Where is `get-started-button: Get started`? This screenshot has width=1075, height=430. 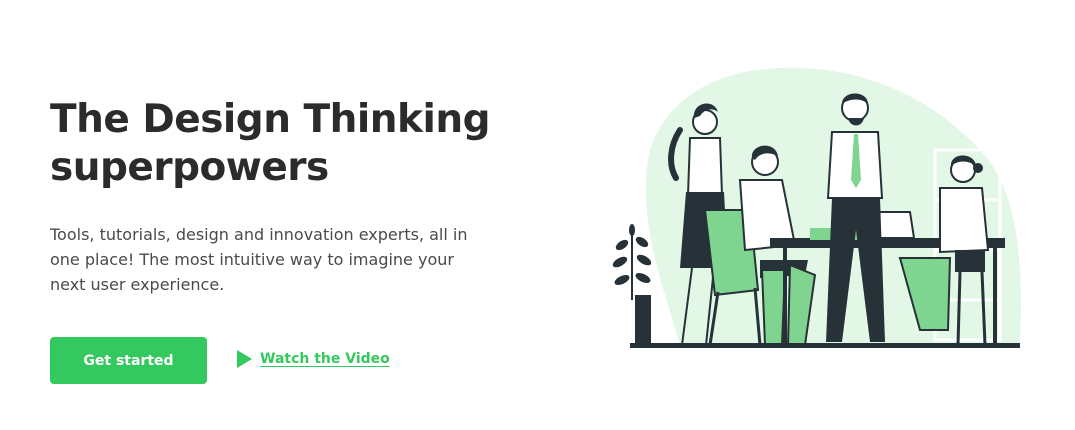 get-started-button: Get started is located at coordinates (128, 360).